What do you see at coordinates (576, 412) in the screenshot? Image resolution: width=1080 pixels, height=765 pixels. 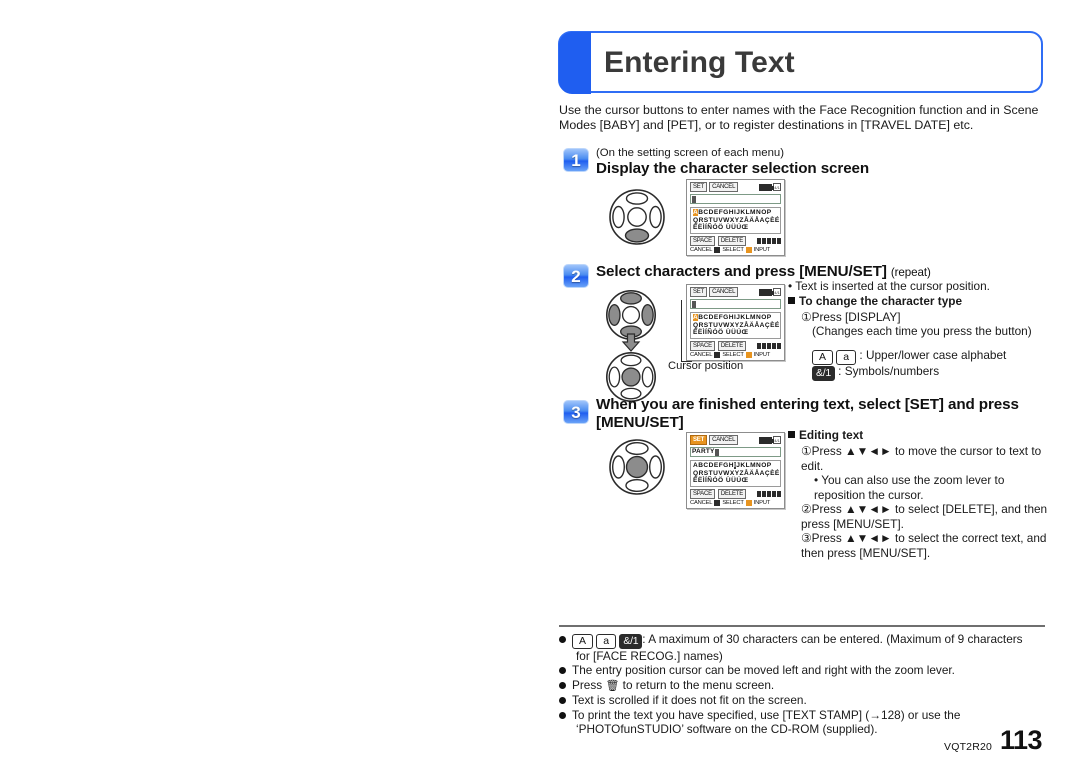 I see `step-3-badge: 3` at bounding box center [576, 412].